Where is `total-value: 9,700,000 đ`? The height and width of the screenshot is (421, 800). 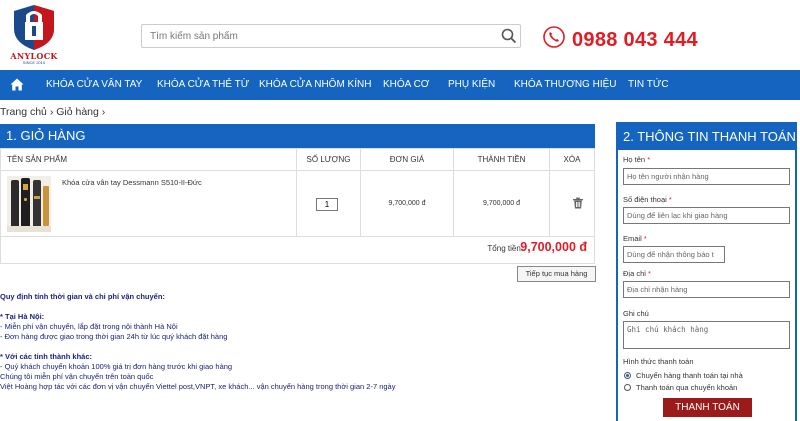
total-value: 9,700,000 đ is located at coordinates (553, 247).